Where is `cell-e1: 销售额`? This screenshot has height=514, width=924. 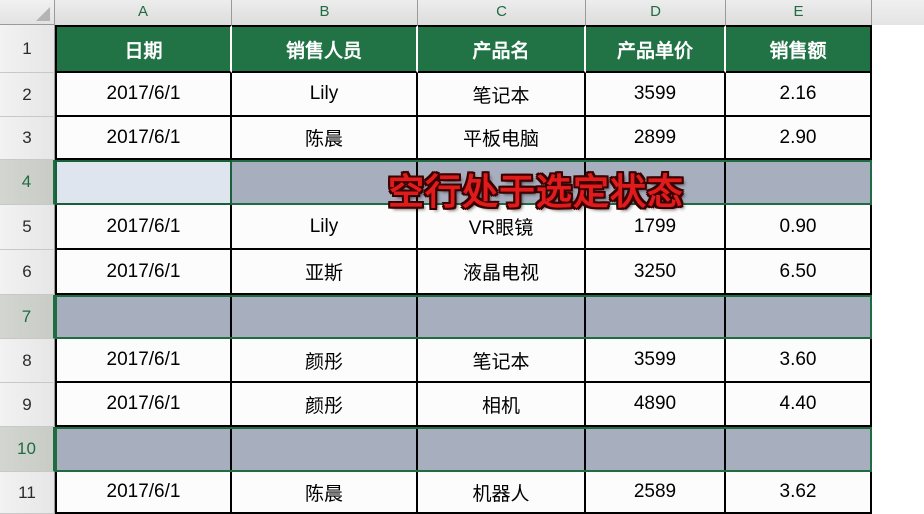 cell-e1: 销售额 is located at coordinates (799, 49).